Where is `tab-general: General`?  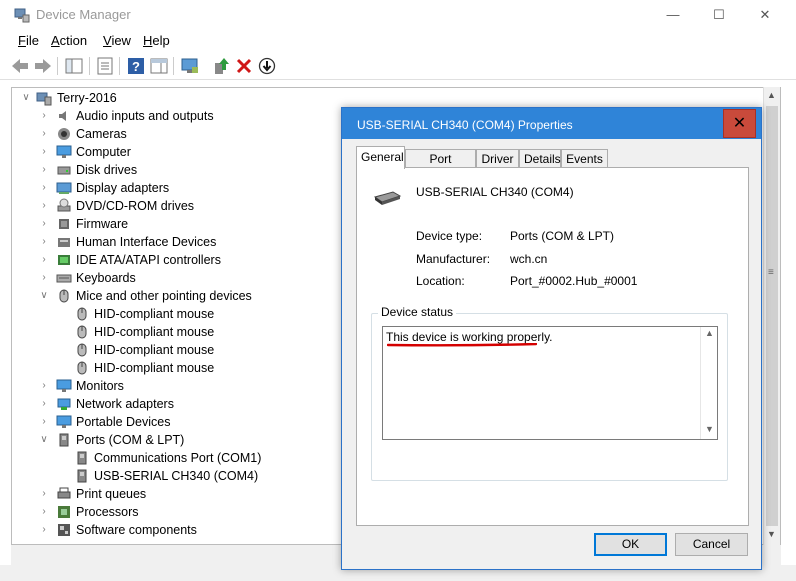 tab-general: General is located at coordinates (380, 157).